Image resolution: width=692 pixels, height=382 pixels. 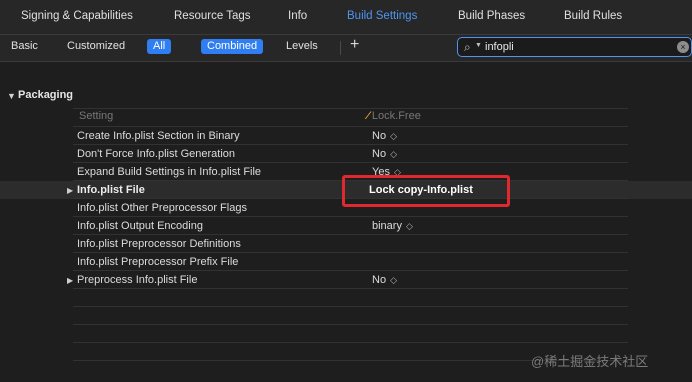 What do you see at coordinates (368, 116) in the screenshot?
I see `target-icon: ⁄` at bounding box center [368, 116].